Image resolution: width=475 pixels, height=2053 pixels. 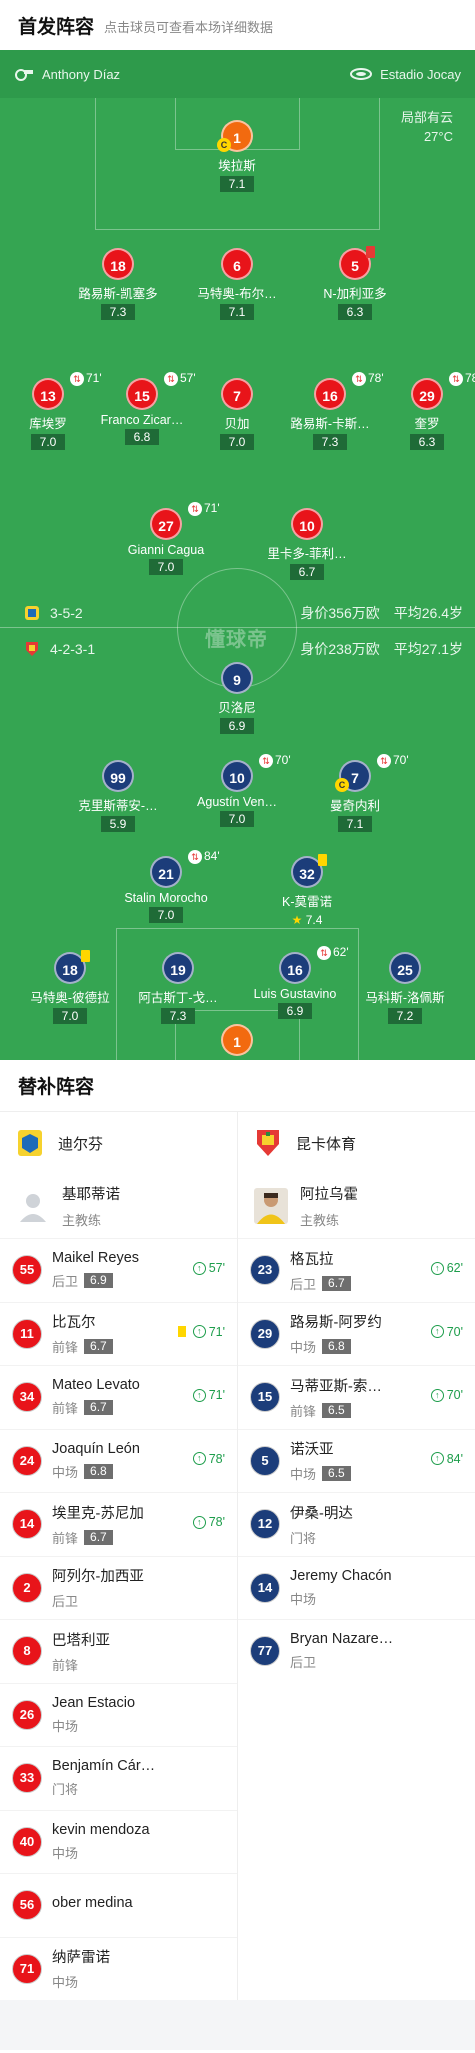 What do you see at coordinates (118, 776) in the screenshot?
I see `player-number-badge: 99` at bounding box center [118, 776].